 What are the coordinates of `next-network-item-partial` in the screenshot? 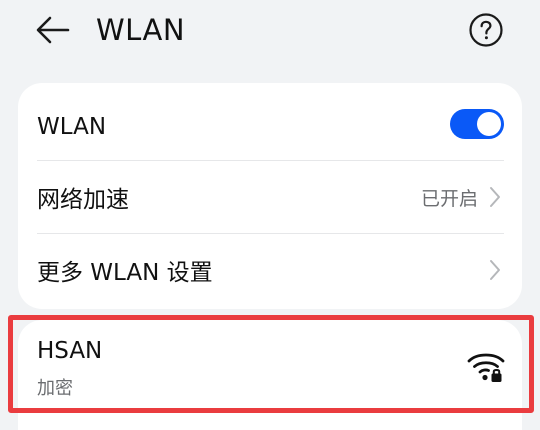 It's located at (270, 420).